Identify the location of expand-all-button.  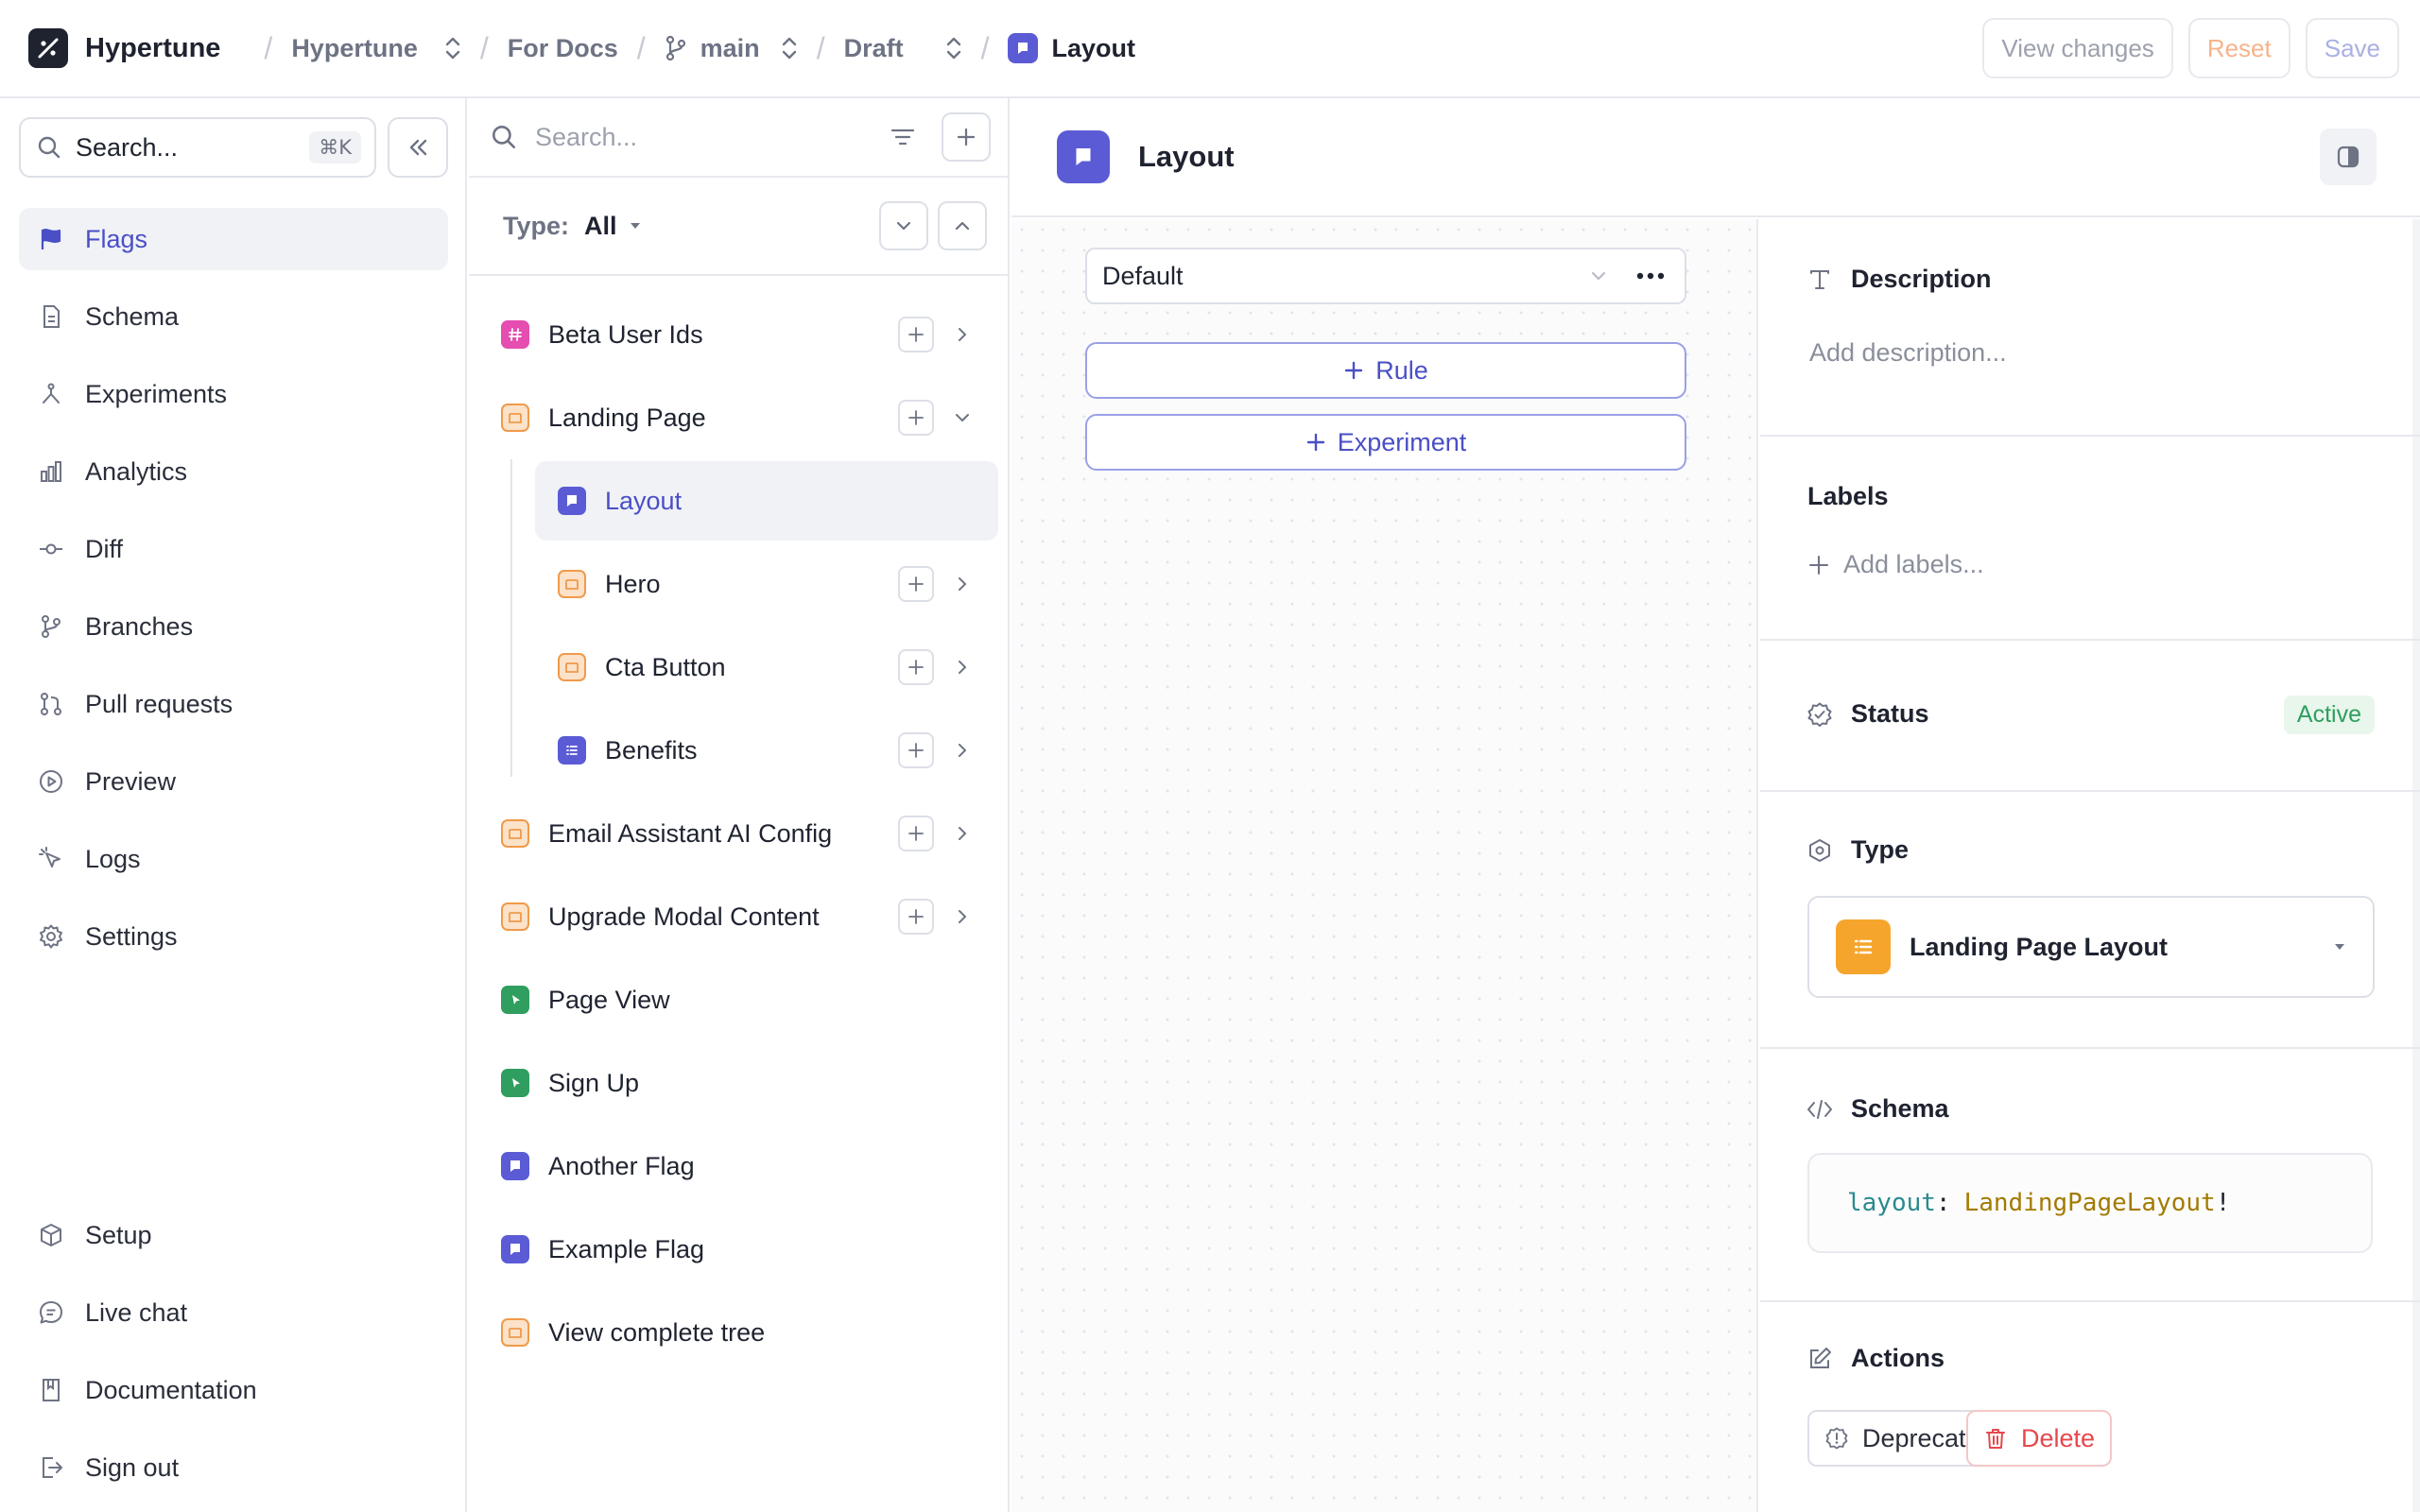
(903, 225).